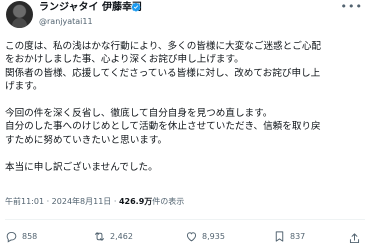  What do you see at coordinates (136, 7) in the screenshot?
I see `verified-badge-icon` at bounding box center [136, 7].